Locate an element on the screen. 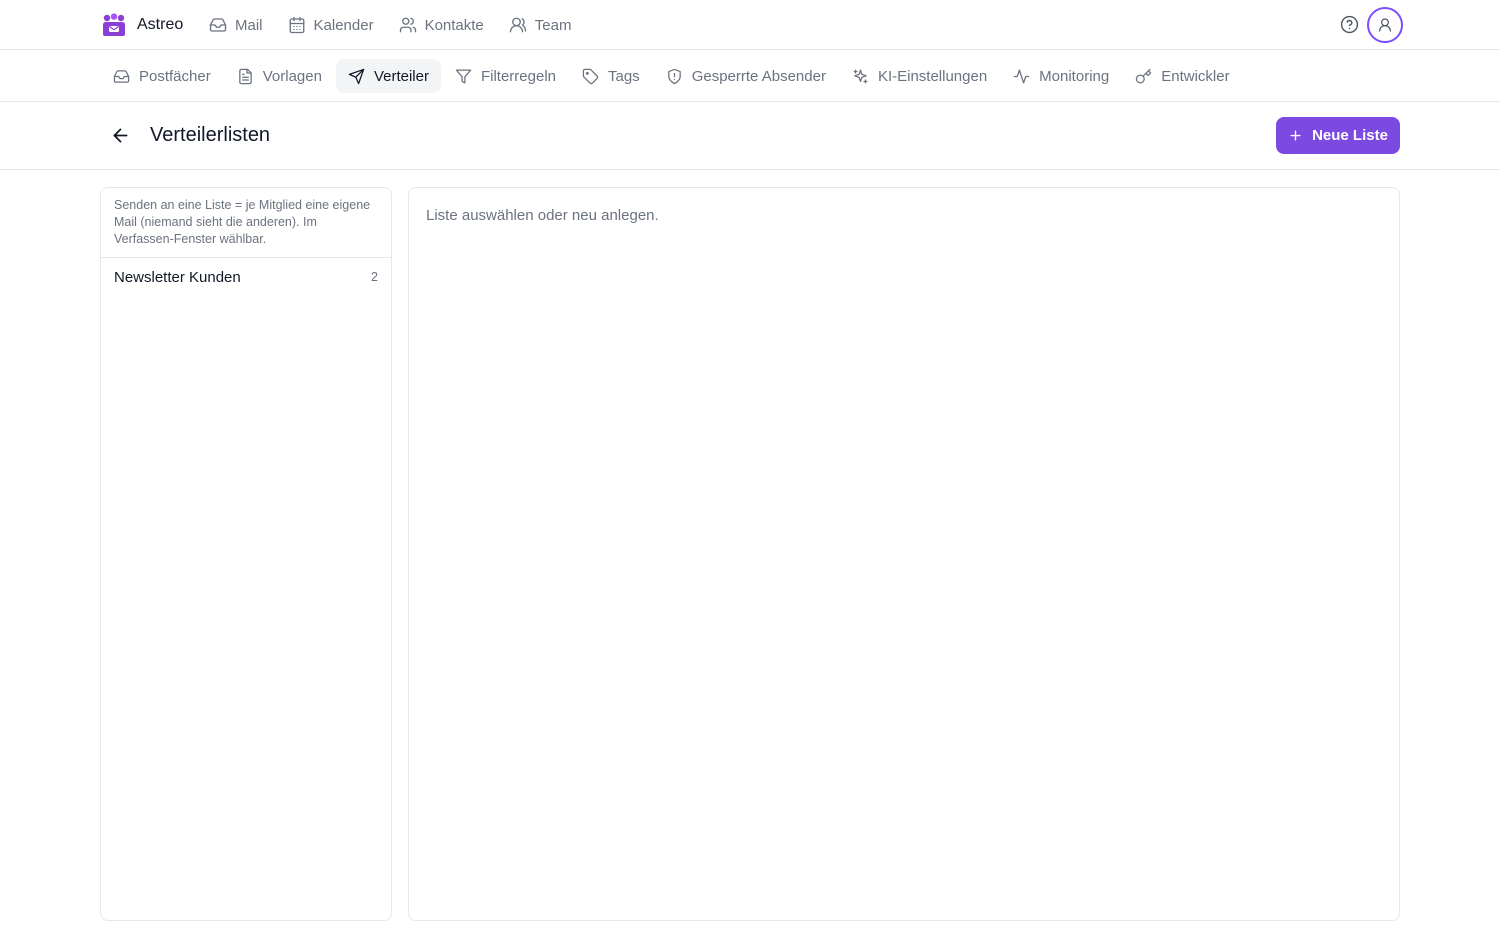 The height and width of the screenshot is (938, 1500). subnav-item-tags: Tags is located at coordinates (611, 76).